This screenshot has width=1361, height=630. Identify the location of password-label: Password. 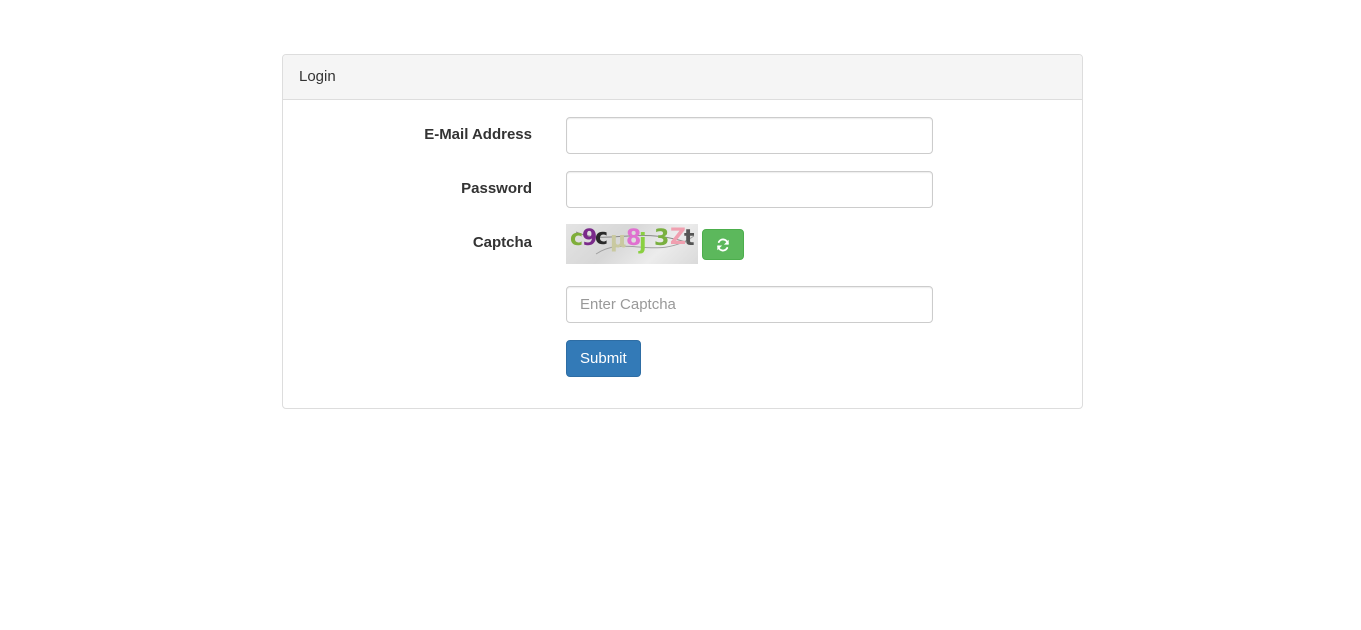
(496, 188).